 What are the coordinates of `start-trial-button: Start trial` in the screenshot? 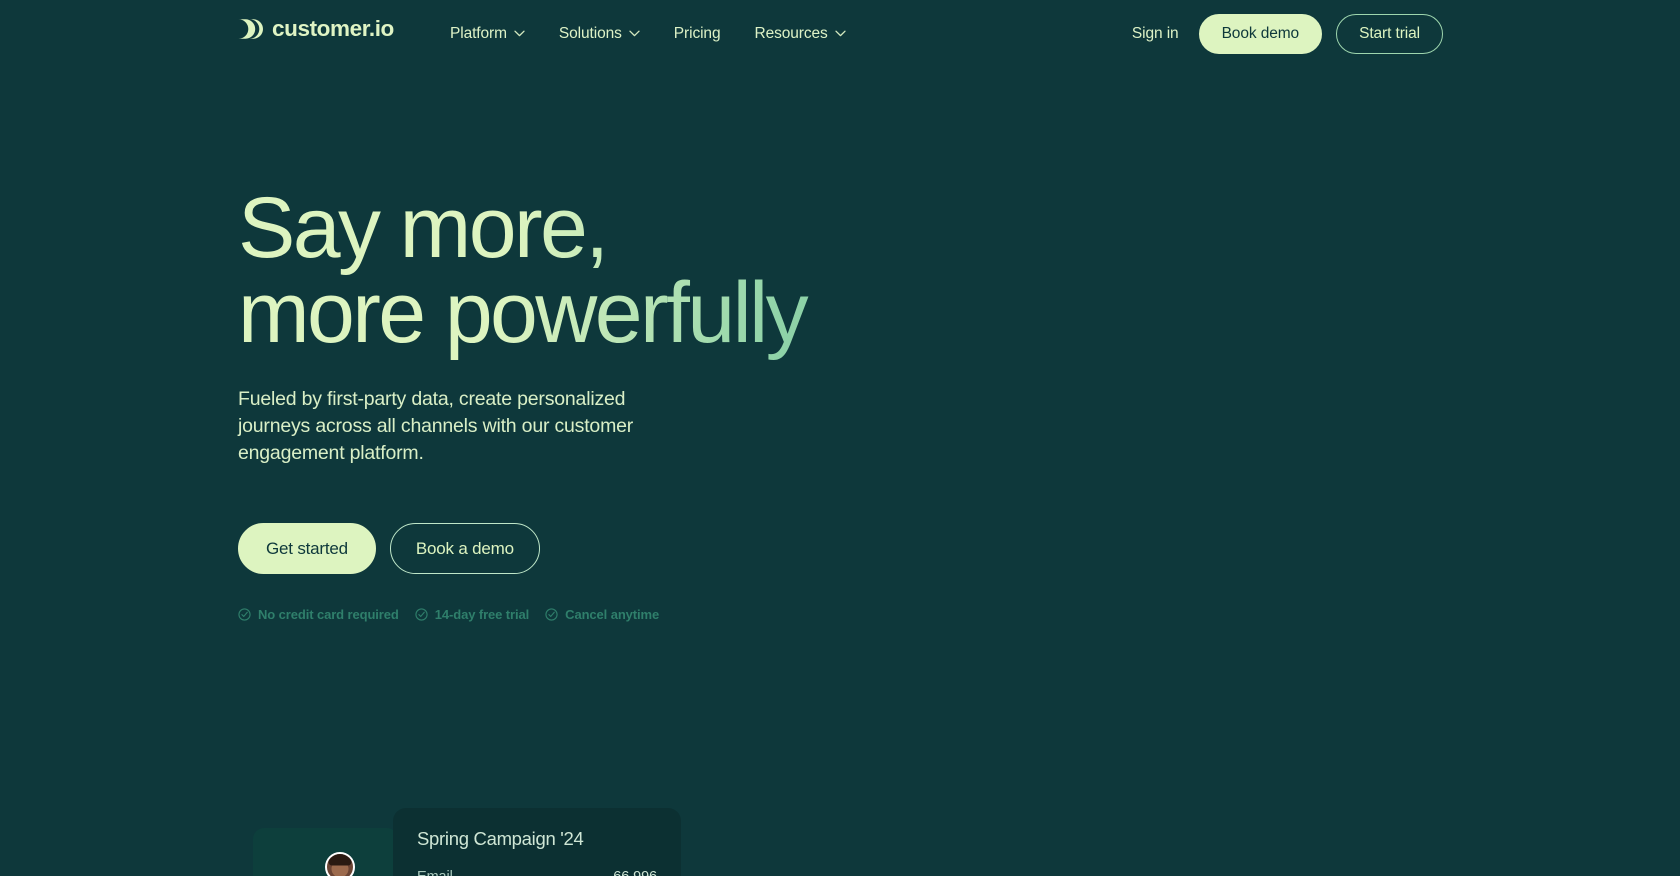 It's located at (1389, 34).